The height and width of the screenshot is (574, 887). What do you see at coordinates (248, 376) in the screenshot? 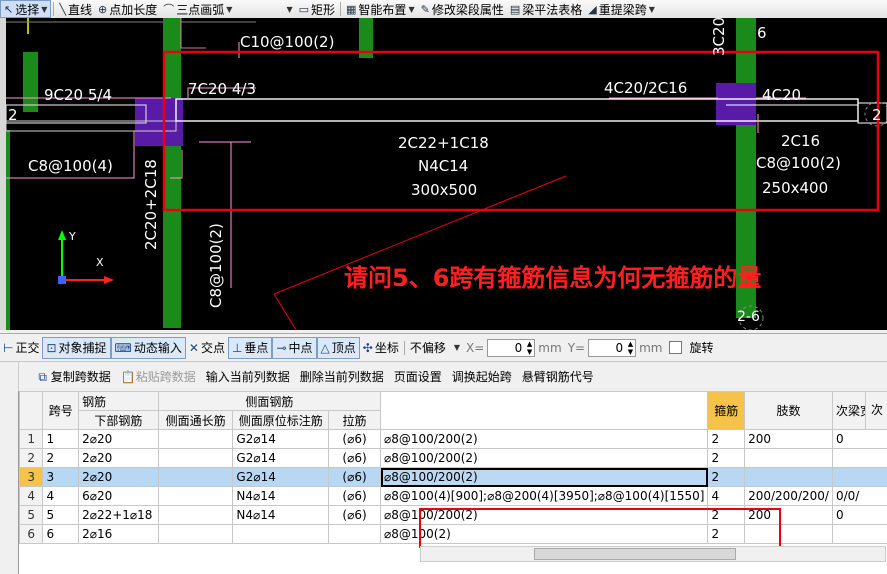
I see `input-column-button: 输入当前列数据` at bounding box center [248, 376].